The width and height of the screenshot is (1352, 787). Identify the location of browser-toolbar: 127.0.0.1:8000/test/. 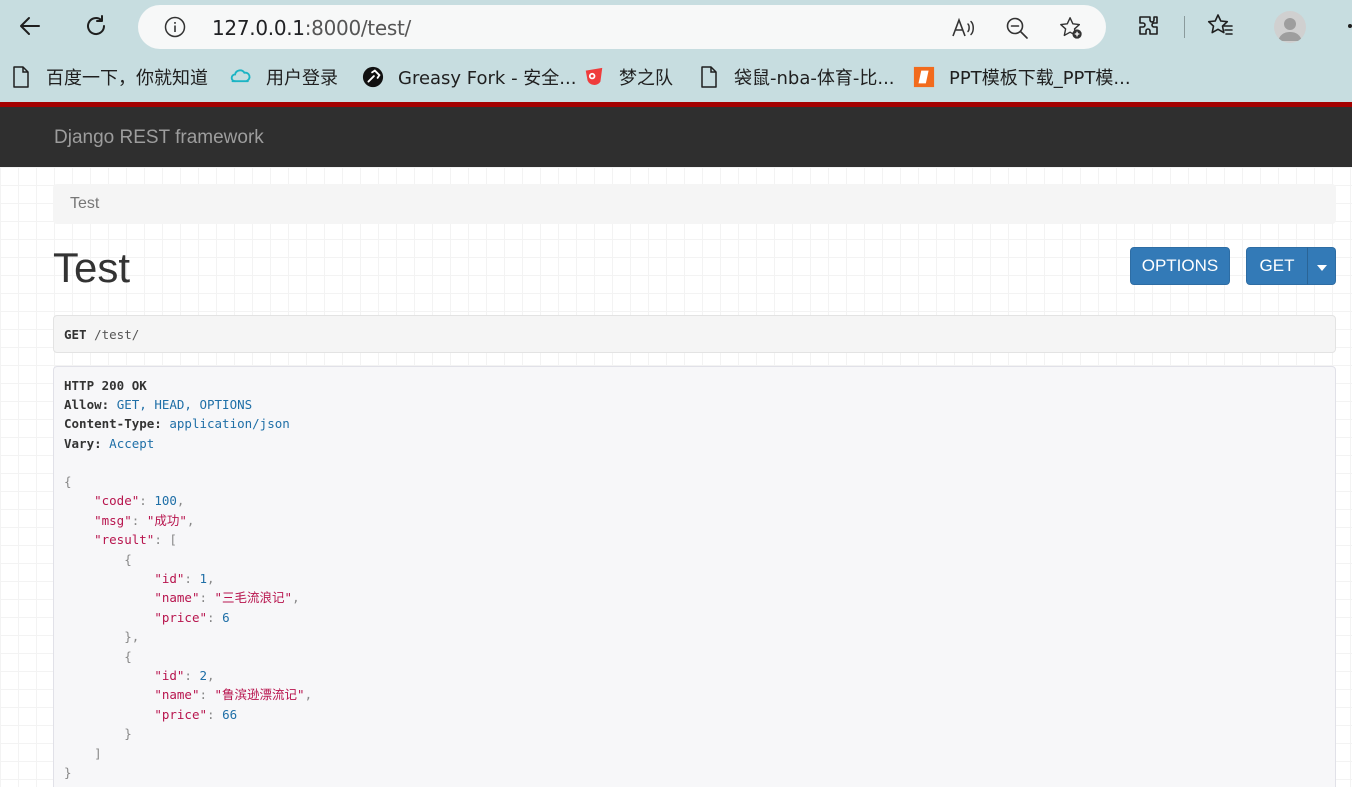
(676, 26).